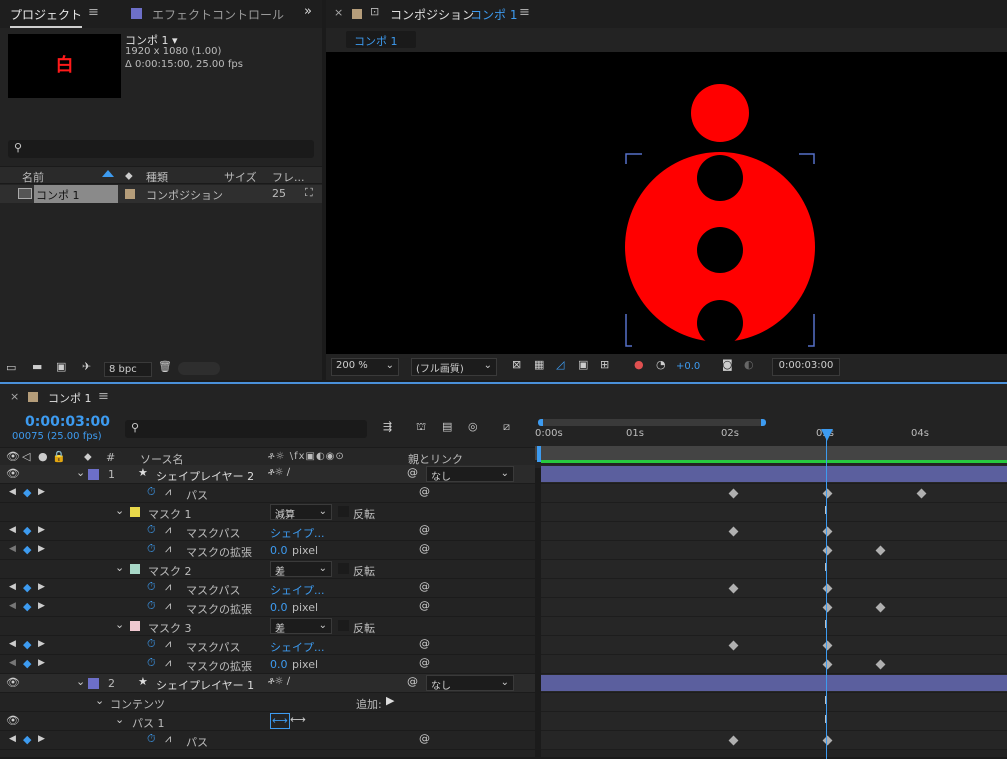 Image resolution: width=1007 pixels, height=759 pixels. What do you see at coordinates (37, 366) in the screenshot?
I see `new-folder-icon: ▬` at bounding box center [37, 366].